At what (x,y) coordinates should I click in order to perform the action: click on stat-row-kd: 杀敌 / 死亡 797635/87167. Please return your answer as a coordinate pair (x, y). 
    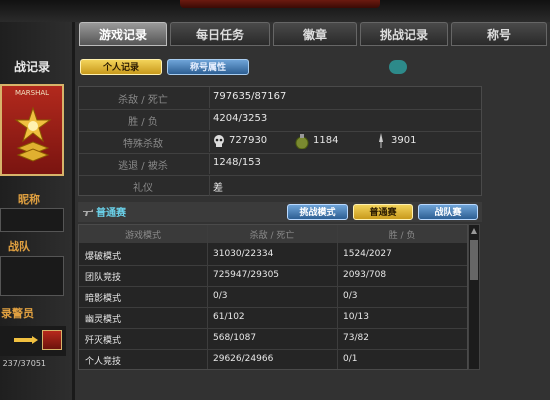
    Looking at the image, I should click on (280, 98).